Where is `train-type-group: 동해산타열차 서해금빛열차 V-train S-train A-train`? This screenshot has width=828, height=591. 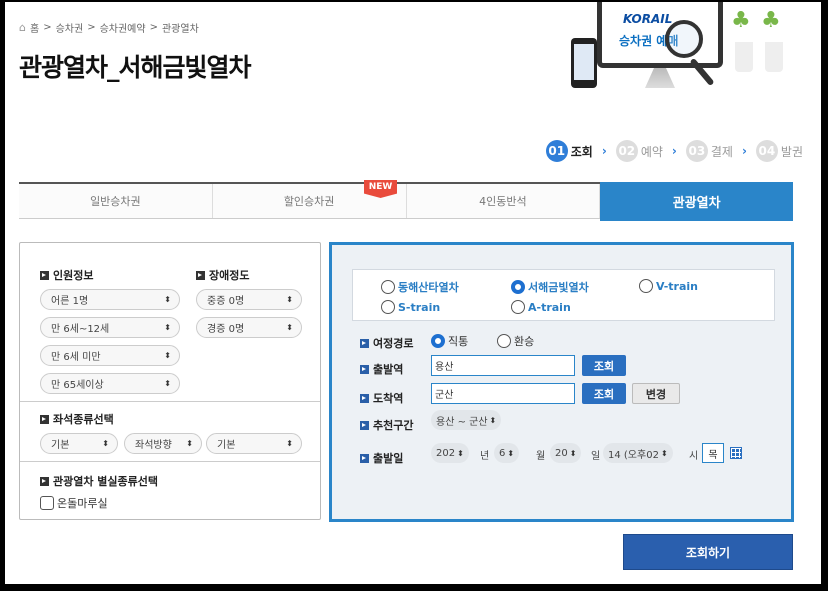 train-type-group: 동해산타열차 서해금빛열차 V-train S-train A-train is located at coordinates (563, 295).